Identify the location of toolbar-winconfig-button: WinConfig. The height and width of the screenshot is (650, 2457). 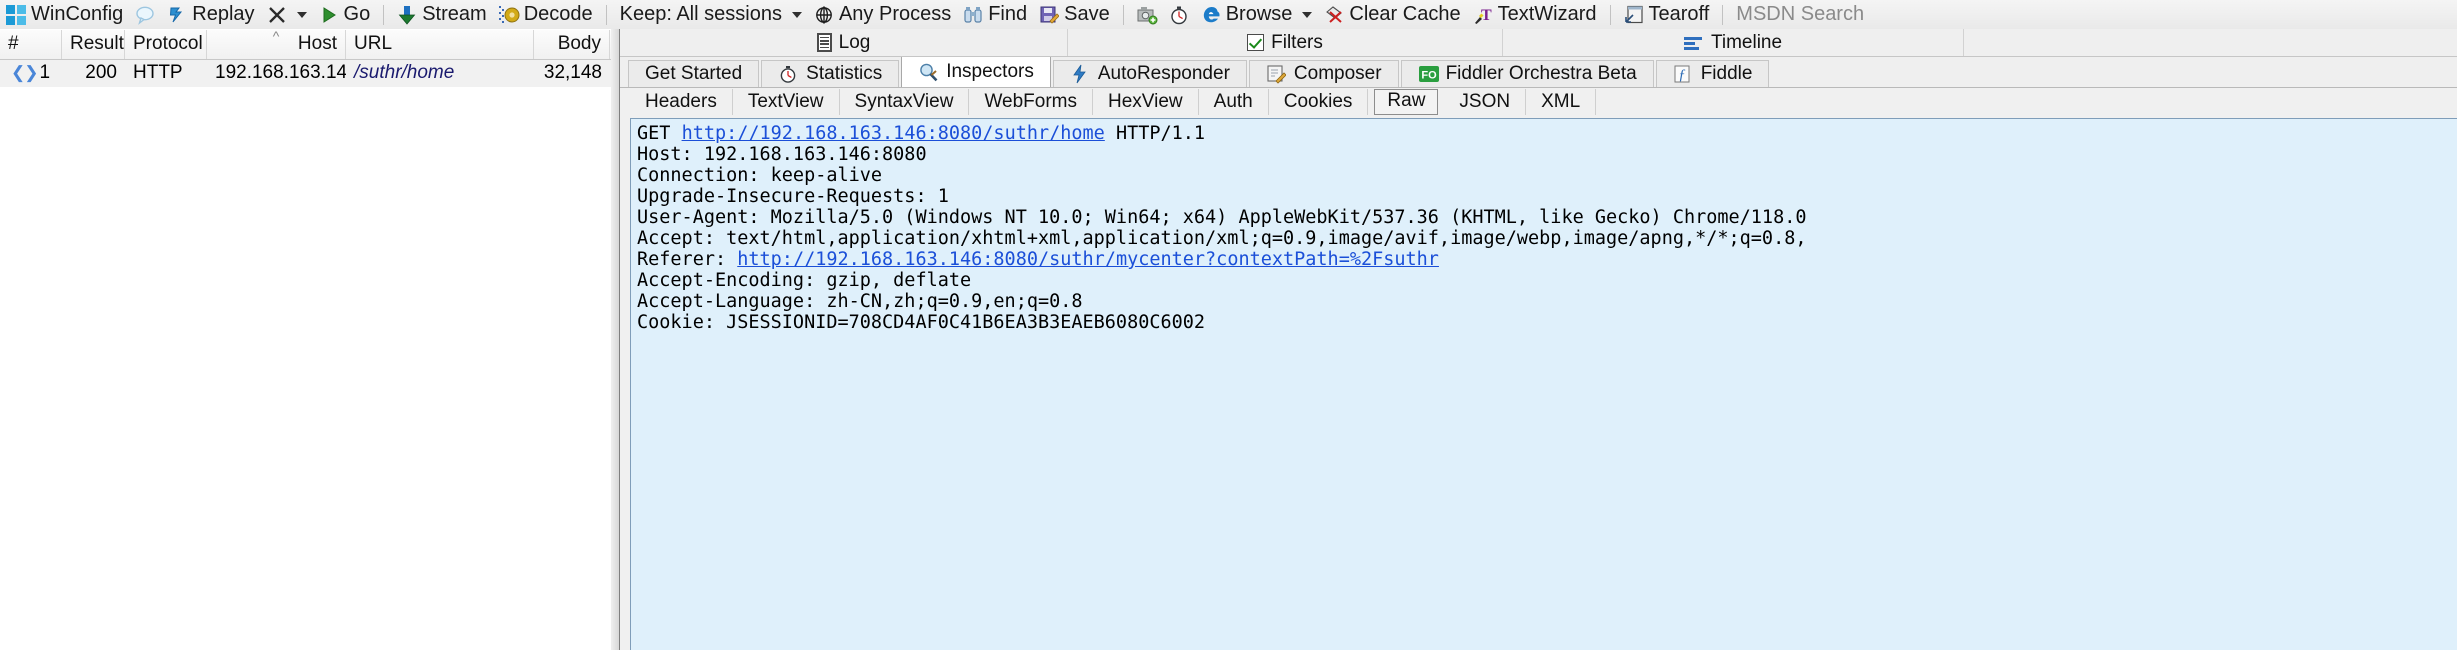
(64, 14).